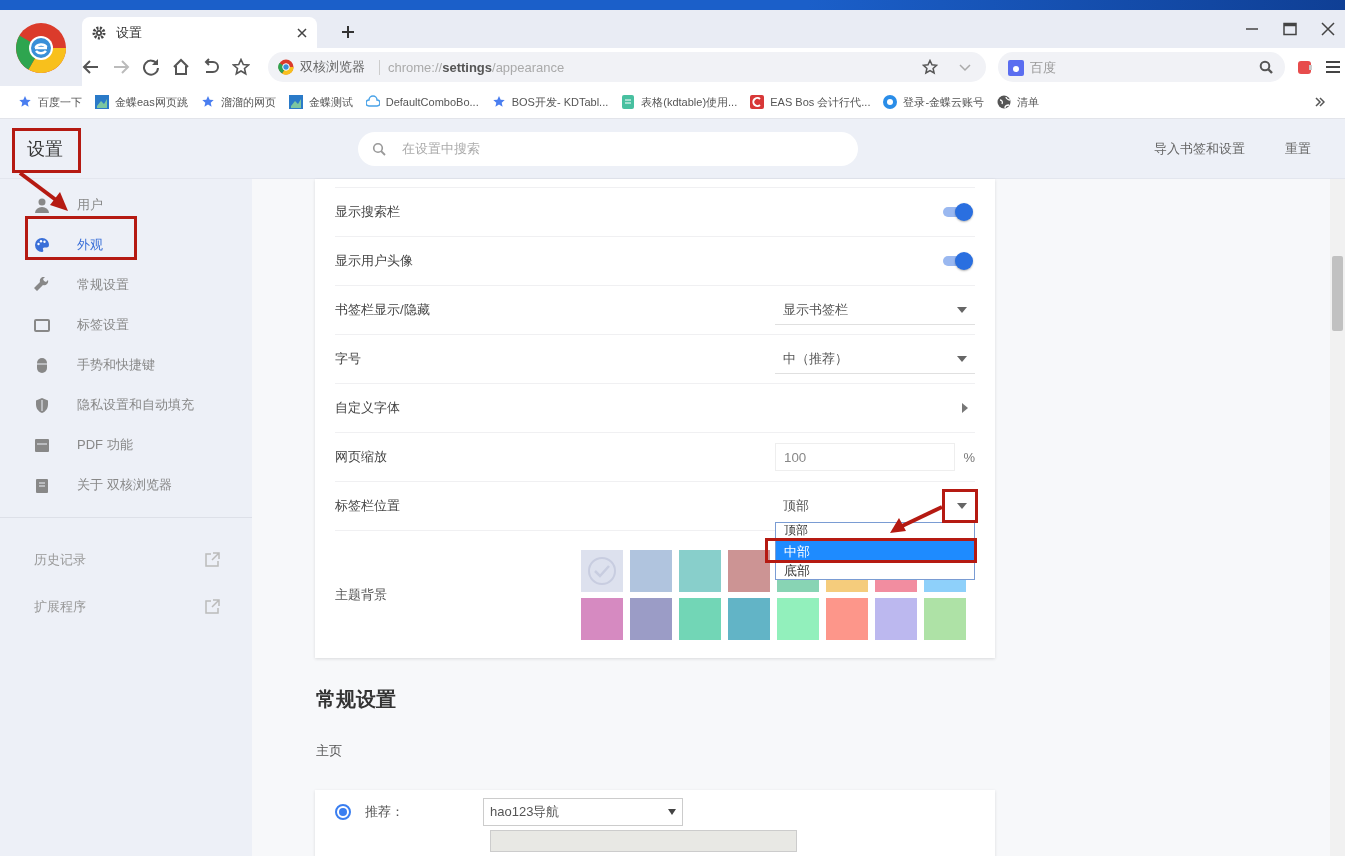 Image resolution: width=1345 pixels, height=856 pixels. Describe the element at coordinates (647, 67) in the screenshot. I see `address-url: chrome://settings/appearance` at that location.